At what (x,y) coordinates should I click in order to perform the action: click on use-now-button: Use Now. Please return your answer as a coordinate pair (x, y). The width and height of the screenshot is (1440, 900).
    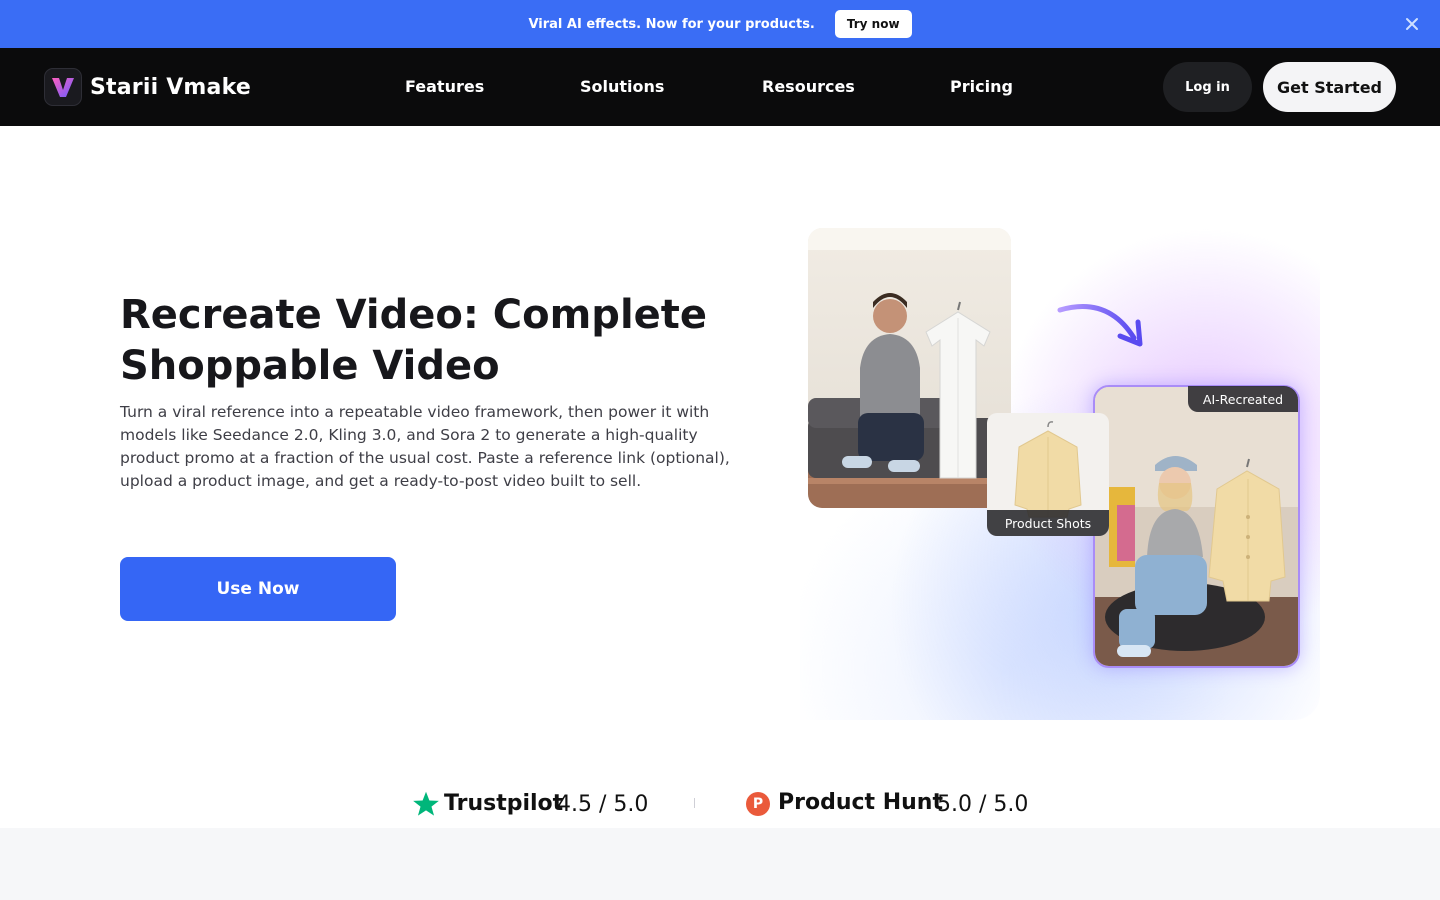
    Looking at the image, I should click on (258, 589).